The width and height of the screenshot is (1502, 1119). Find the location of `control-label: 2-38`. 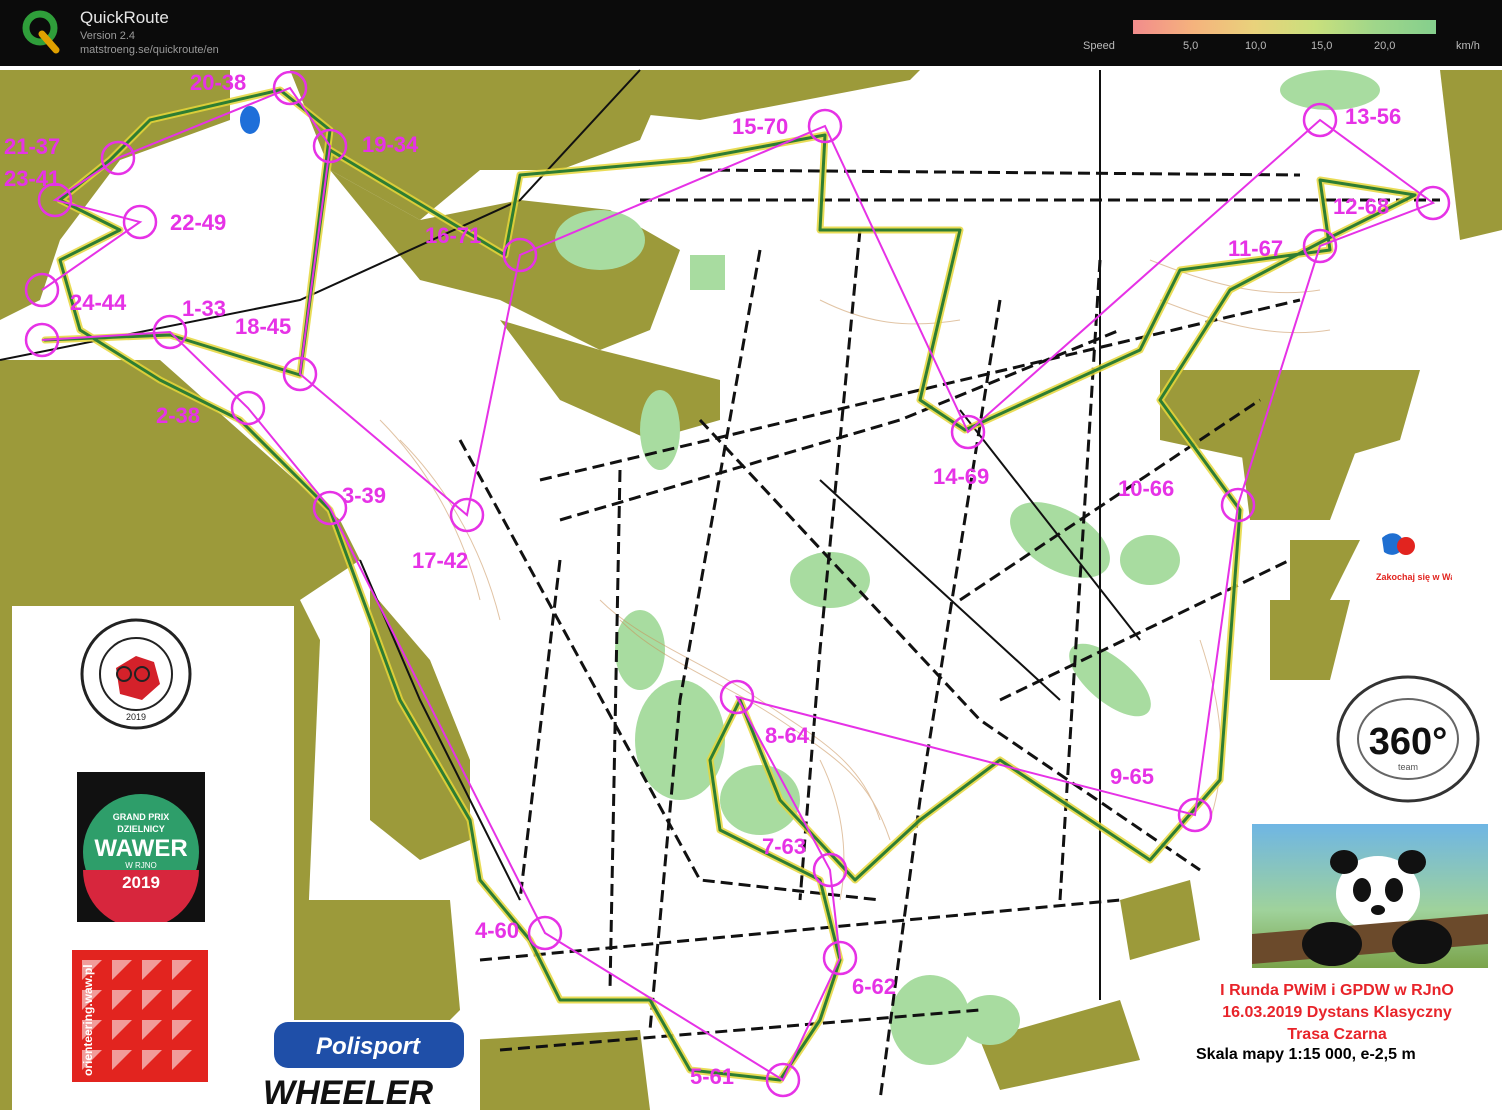

control-label: 2-38 is located at coordinates (178, 415).